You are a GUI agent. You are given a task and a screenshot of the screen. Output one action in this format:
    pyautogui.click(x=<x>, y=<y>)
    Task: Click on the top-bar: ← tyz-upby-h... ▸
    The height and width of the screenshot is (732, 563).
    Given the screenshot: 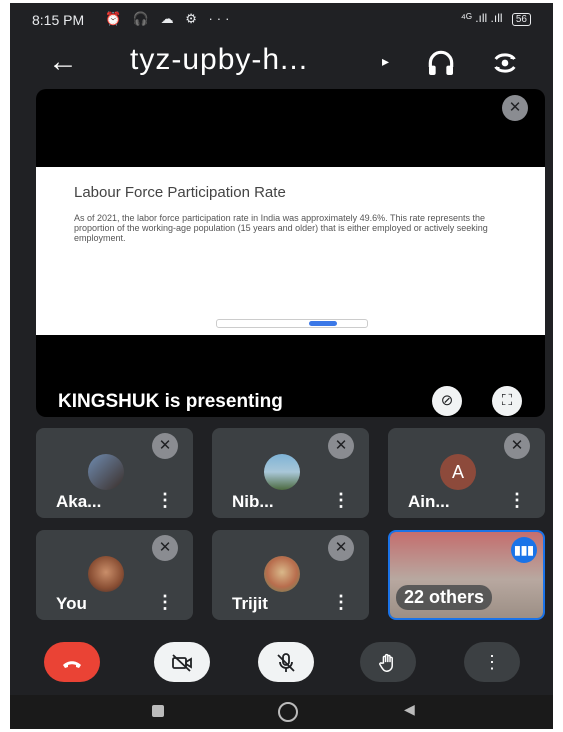 What is the action you would take?
    pyautogui.click(x=281, y=65)
    